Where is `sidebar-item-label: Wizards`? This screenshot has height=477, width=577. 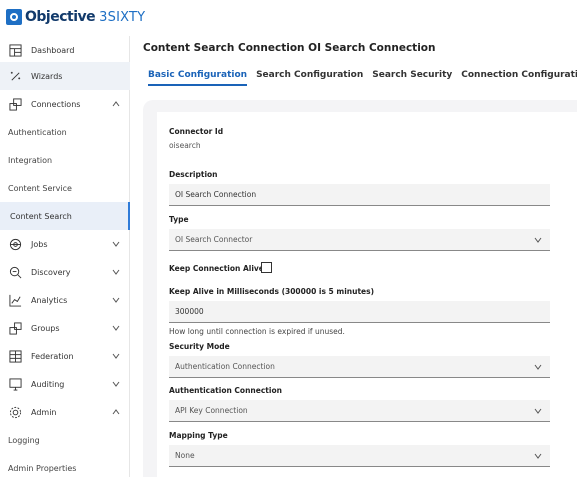 sidebar-item-label: Wizards is located at coordinates (47, 76).